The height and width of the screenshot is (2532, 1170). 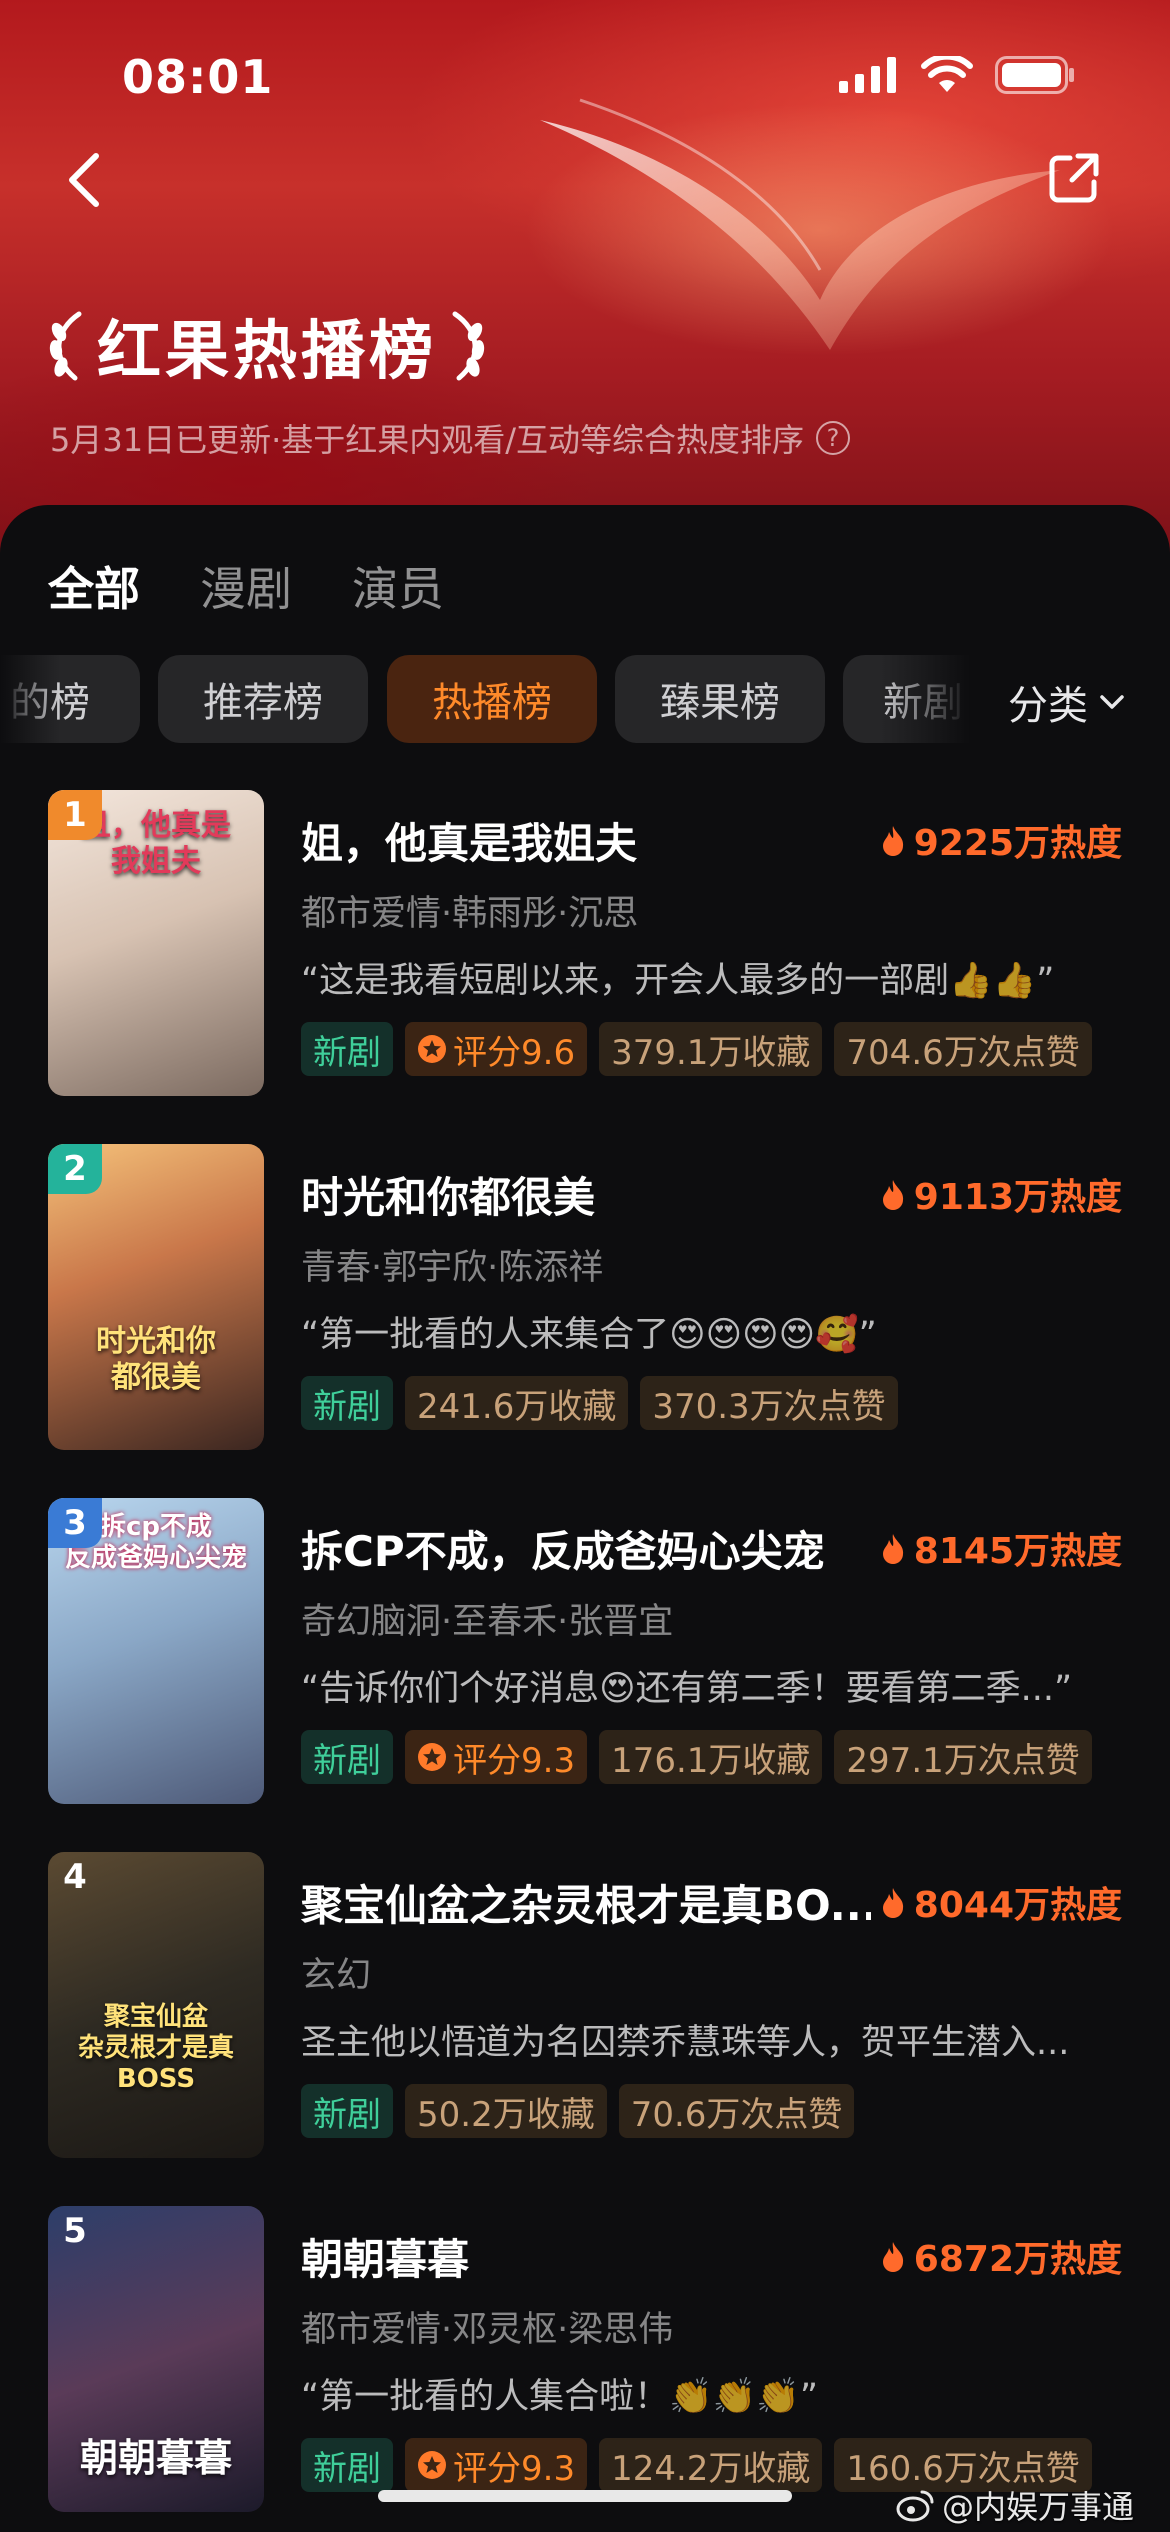 I want to click on genre-cast: 都市爱情·邓灵枢·梁思伟, so click(x=487, y=2330).